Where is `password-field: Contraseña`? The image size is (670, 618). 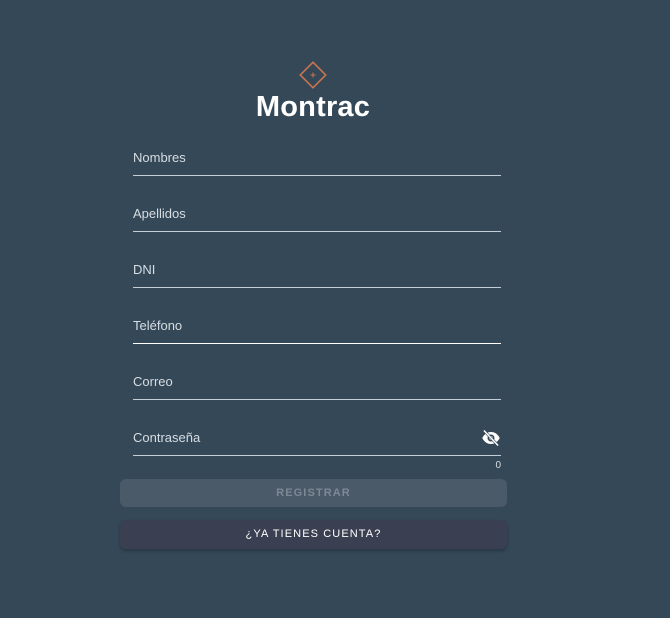
password-field: Contraseña is located at coordinates (317, 440).